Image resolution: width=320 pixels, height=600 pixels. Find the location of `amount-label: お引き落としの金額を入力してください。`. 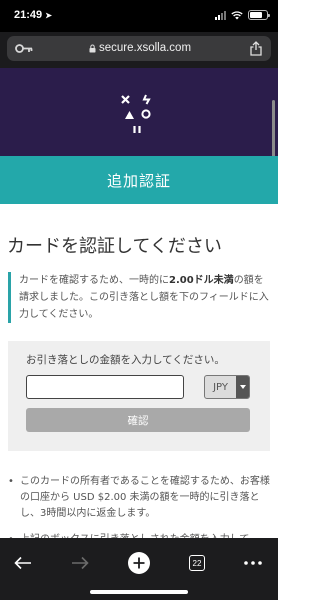

amount-label: お引き落としの金額を入力してください。 is located at coordinates (125, 360).